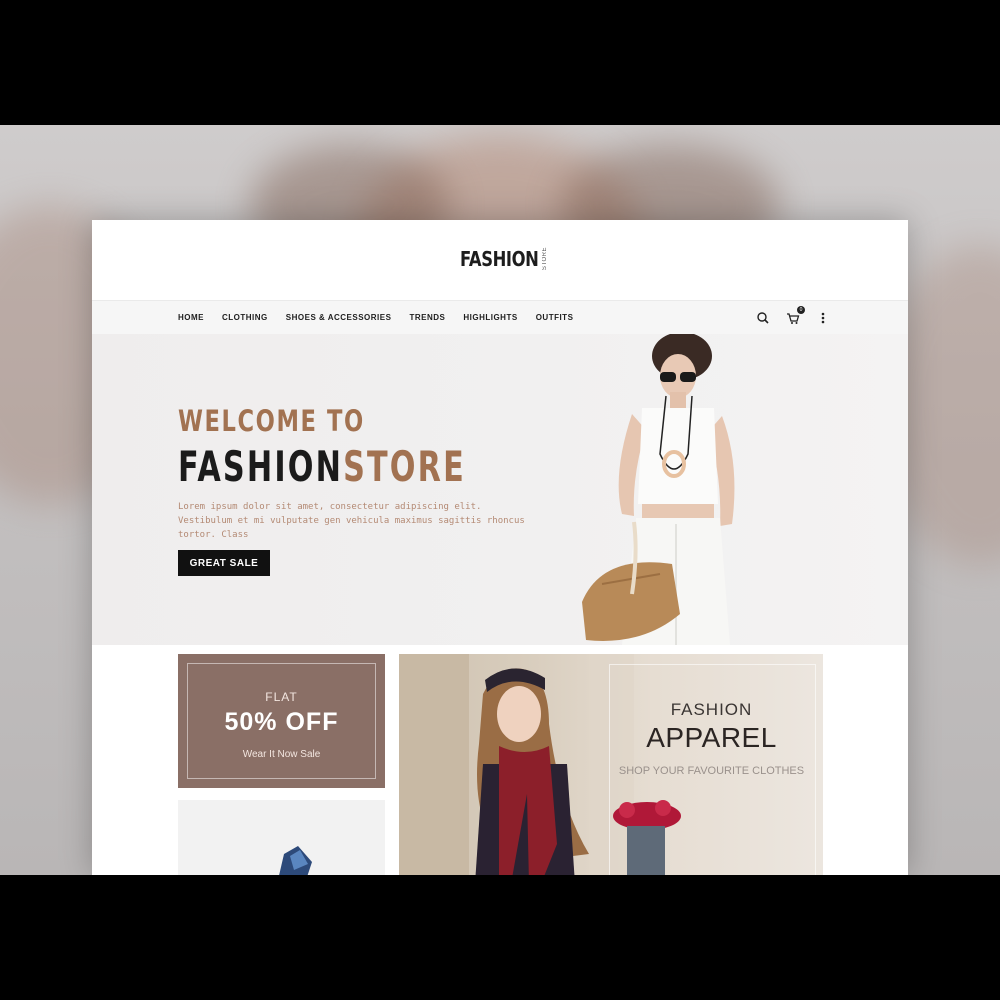 The width and height of the screenshot is (1000, 1000). What do you see at coordinates (271, 421) in the screenshot?
I see `hero-welcome-text: WELCOME TO` at bounding box center [271, 421].